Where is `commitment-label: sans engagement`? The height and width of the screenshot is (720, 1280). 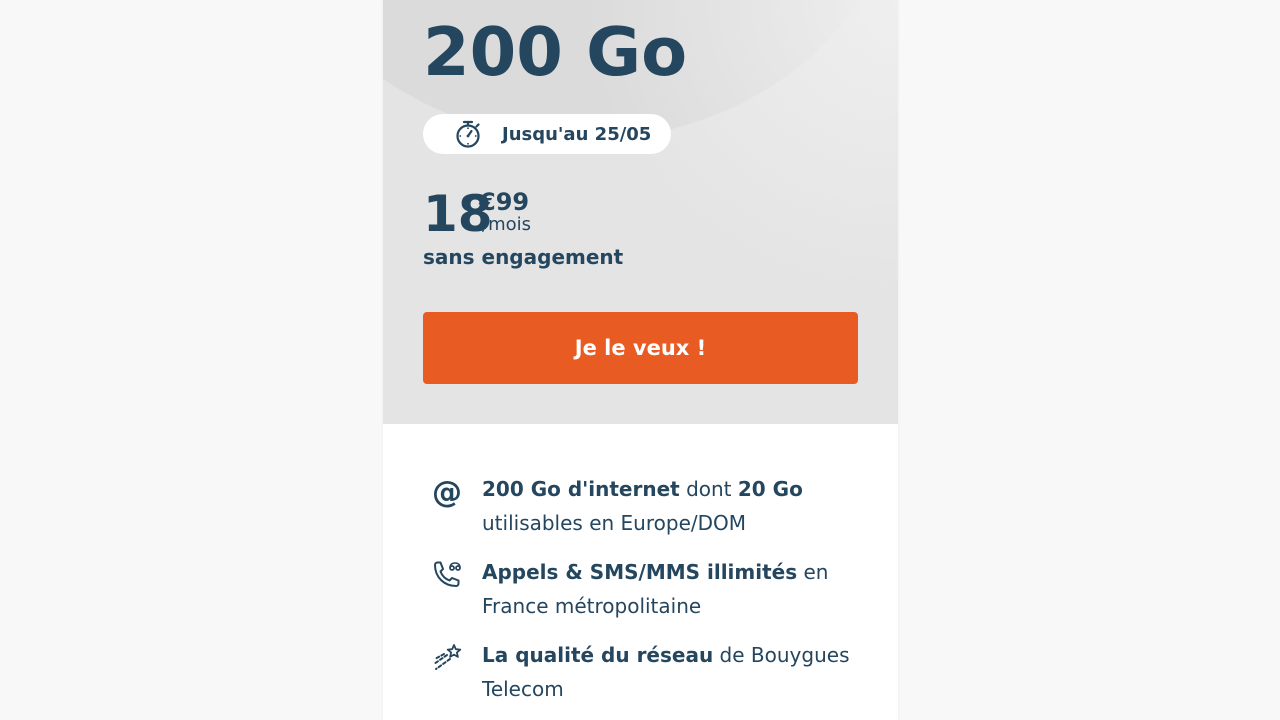
commitment-label: sans engagement is located at coordinates (523, 257).